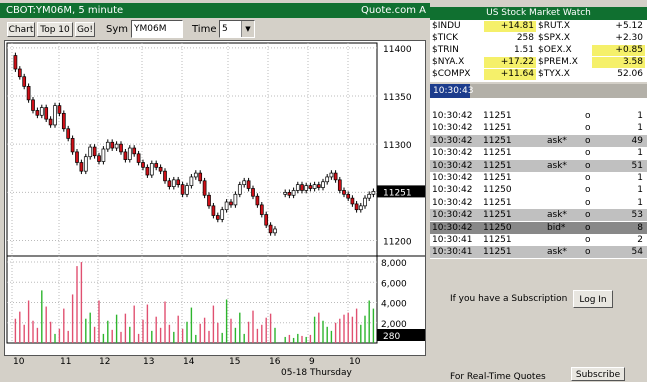 The width and height of the screenshot is (647, 382). Describe the element at coordinates (538, 91) in the screenshot. I see `time-sales-header: 10:30:43` at that location.